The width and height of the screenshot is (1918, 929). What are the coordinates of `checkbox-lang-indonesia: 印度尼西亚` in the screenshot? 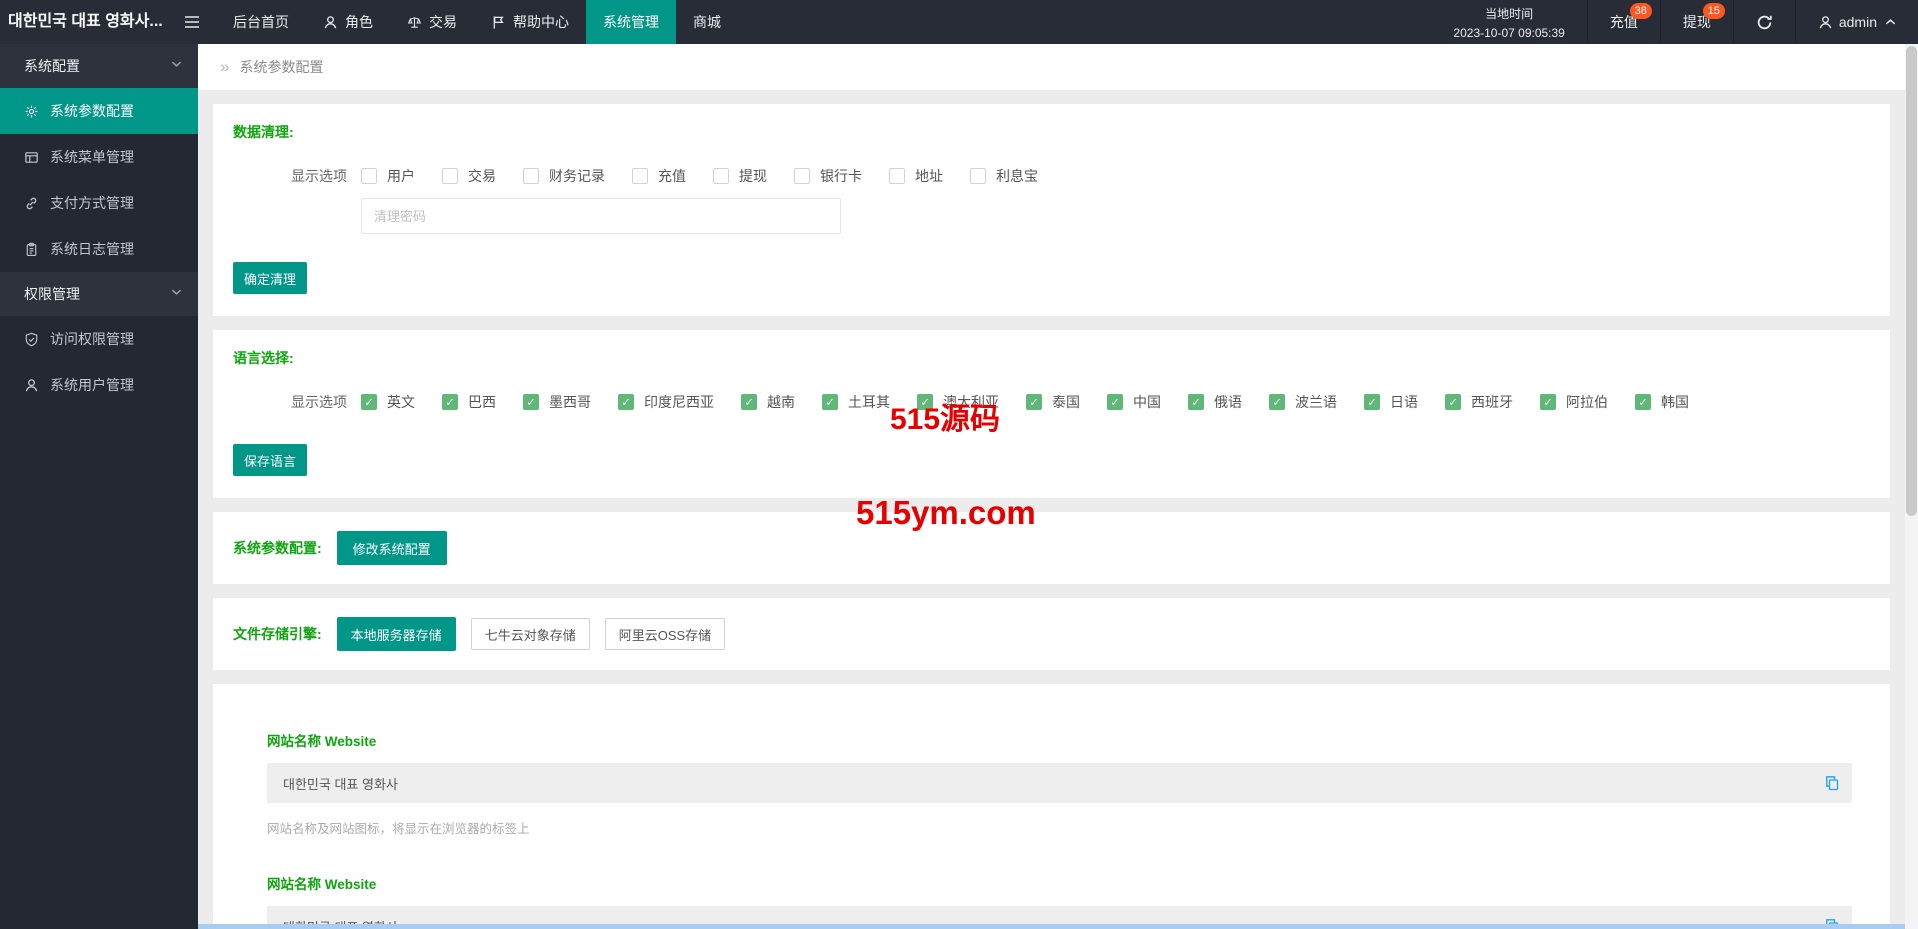 It's located at (666, 402).